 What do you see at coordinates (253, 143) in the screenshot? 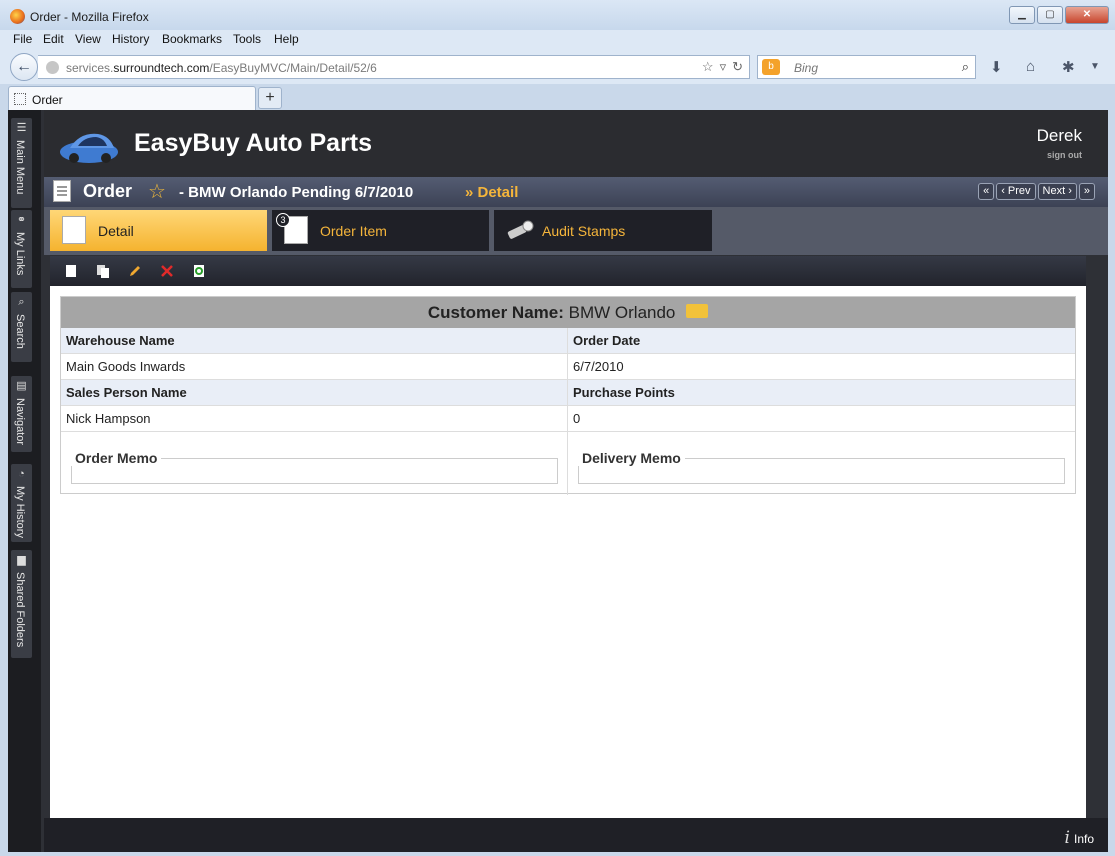
I see `app-title: EasyBuy Auto Parts` at bounding box center [253, 143].